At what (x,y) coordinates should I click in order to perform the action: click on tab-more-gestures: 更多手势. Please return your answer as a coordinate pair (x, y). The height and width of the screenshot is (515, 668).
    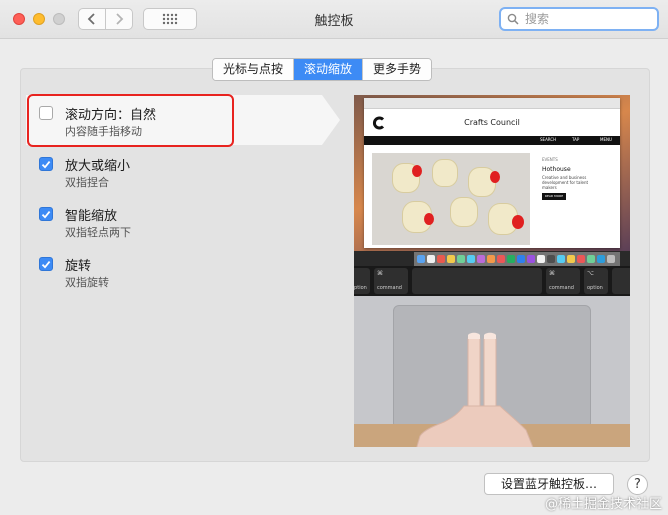
    Looking at the image, I should click on (397, 69).